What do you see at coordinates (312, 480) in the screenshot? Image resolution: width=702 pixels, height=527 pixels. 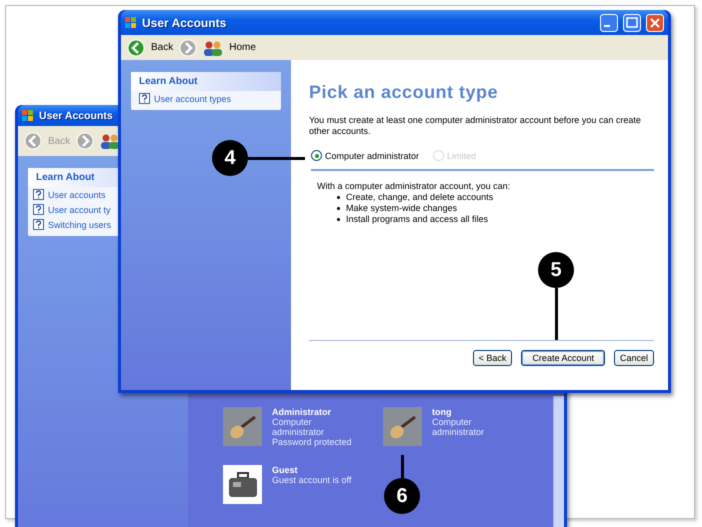 I see `account-detail: Guest account is off` at bounding box center [312, 480].